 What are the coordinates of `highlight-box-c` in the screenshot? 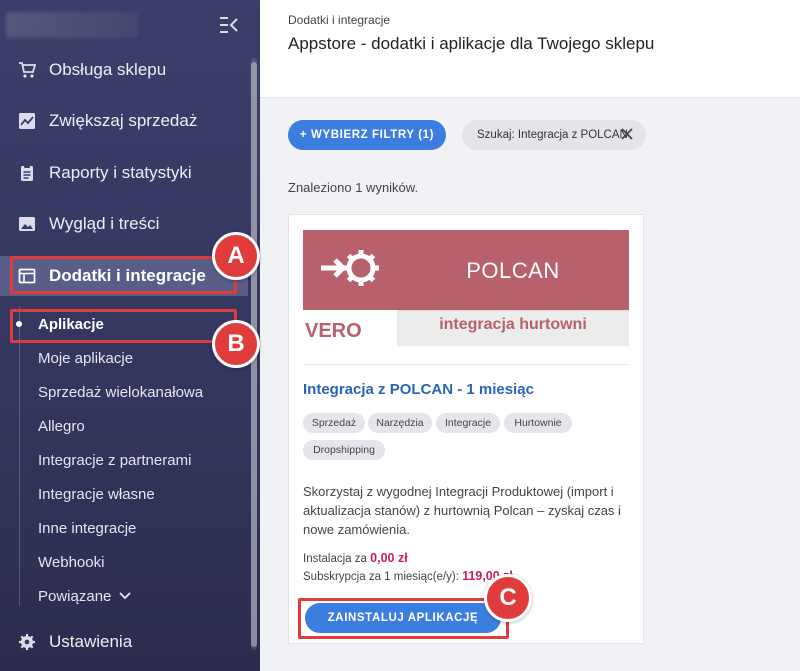 It's located at (403, 618).